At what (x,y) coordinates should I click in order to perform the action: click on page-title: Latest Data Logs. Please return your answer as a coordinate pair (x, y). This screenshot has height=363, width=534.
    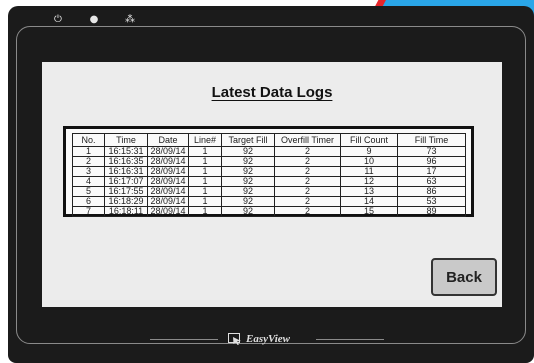
    Looking at the image, I should click on (272, 92).